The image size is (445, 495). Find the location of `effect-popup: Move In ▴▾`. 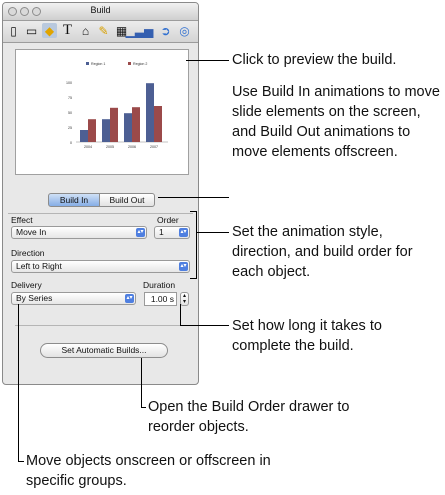

effect-popup: Move In ▴▾ is located at coordinates (79, 232).